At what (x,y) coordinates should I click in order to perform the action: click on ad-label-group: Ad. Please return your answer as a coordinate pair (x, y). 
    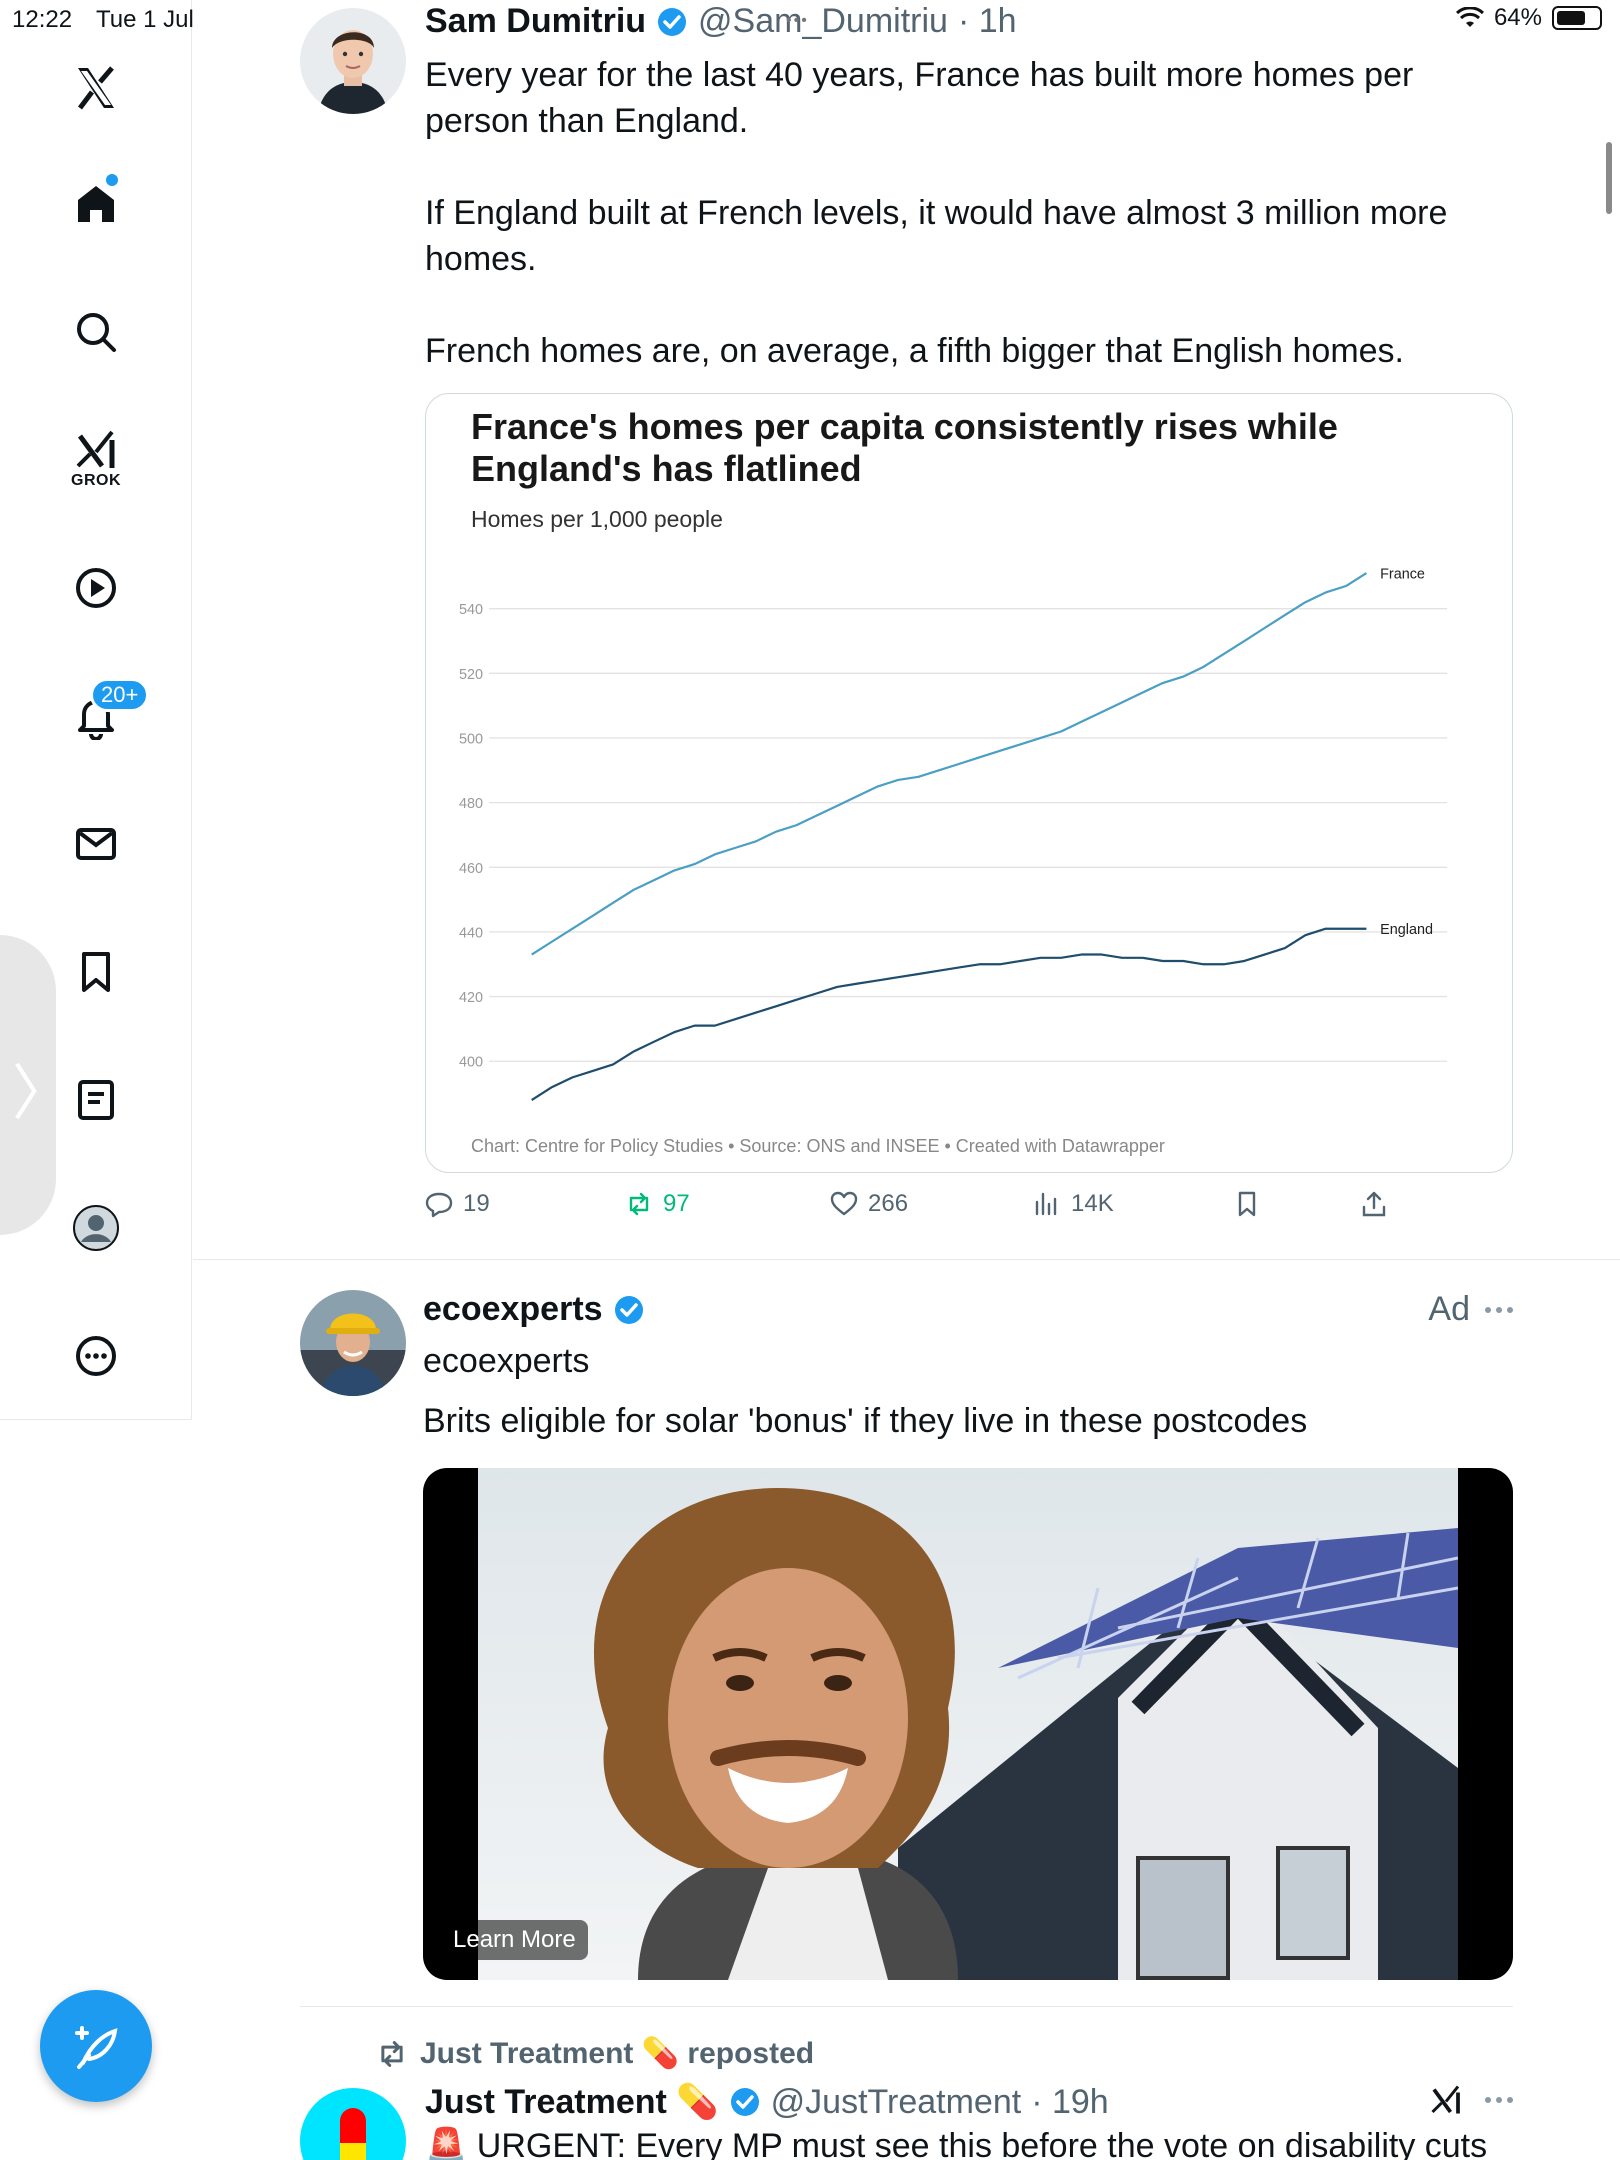
    Looking at the image, I should click on (1471, 1309).